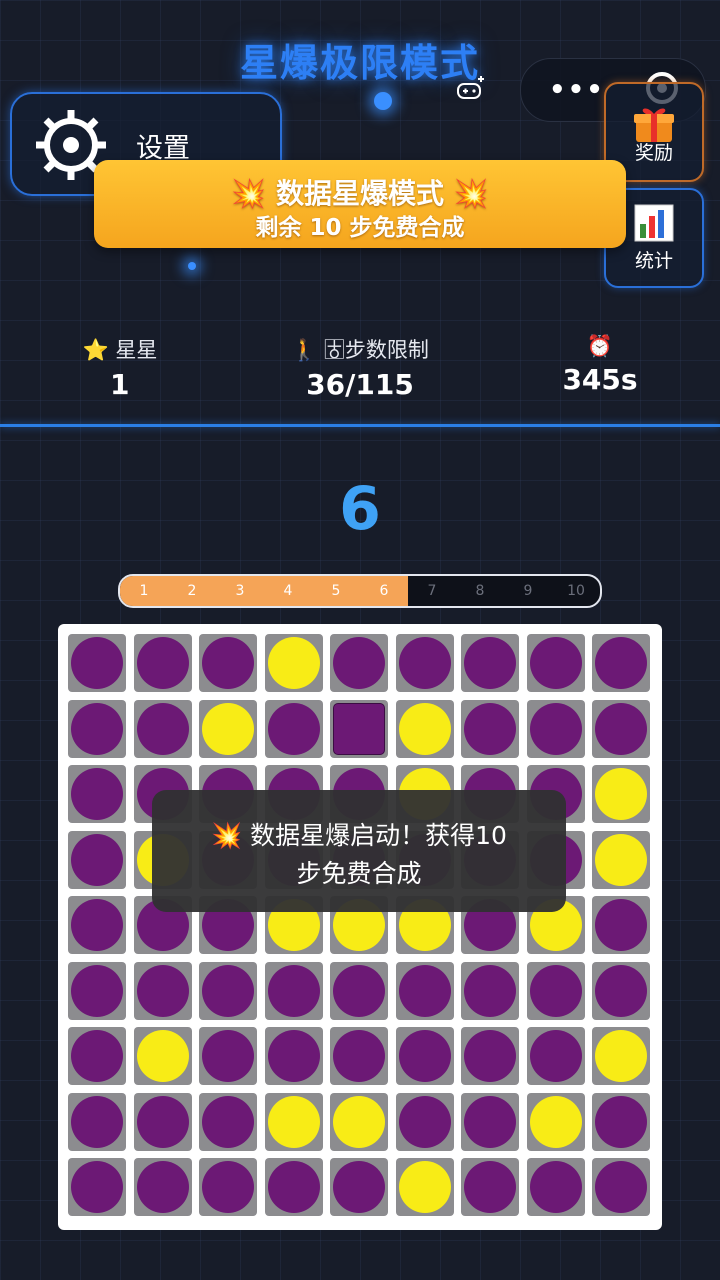  What do you see at coordinates (471, 89) in the screenshot?
I see `gamepad-icon` at bounding box center [471, 89].